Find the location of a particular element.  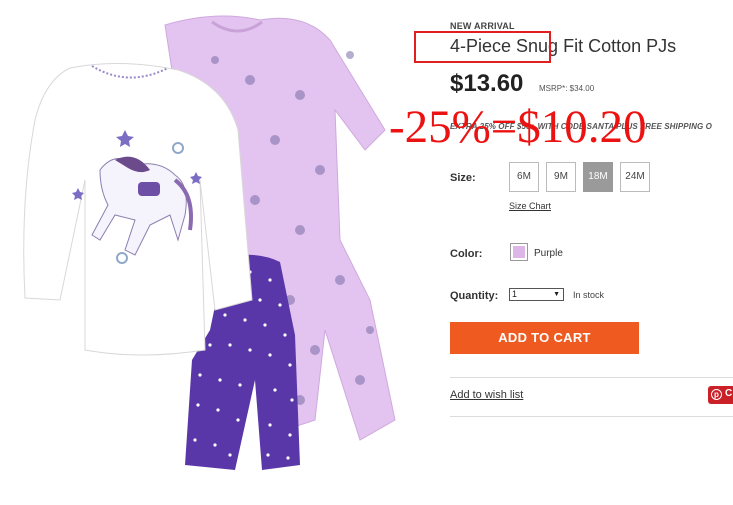

add-to-wishlist-link: Add to wish list is located at coordinates (486, 395).